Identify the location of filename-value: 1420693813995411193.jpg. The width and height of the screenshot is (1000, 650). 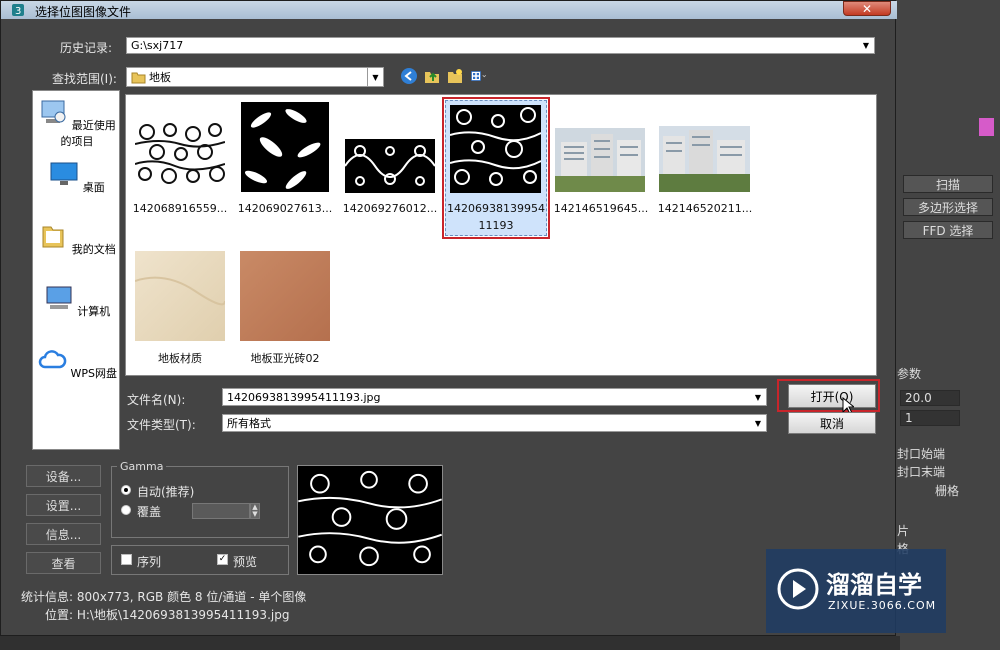
(304, 397).